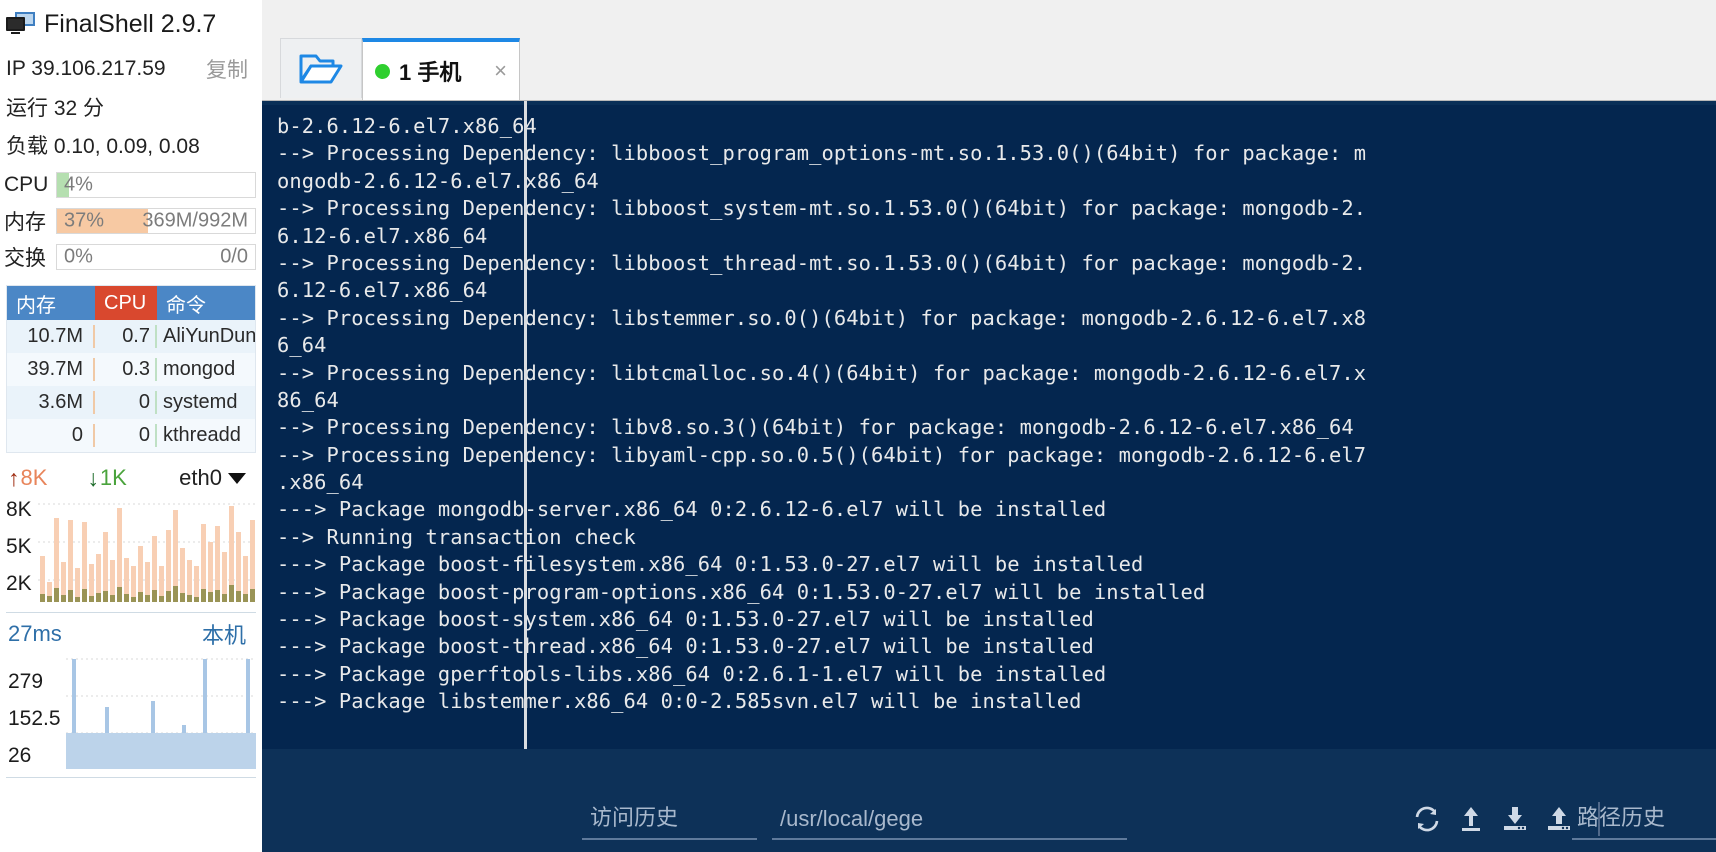 Image resolution: width=1716 pixels, height=852 pixels. What do you see at coordinates (14, 477) in the screenshot?
I see `upload-arrow-icon: ↑` at bounding box center [14, 477].